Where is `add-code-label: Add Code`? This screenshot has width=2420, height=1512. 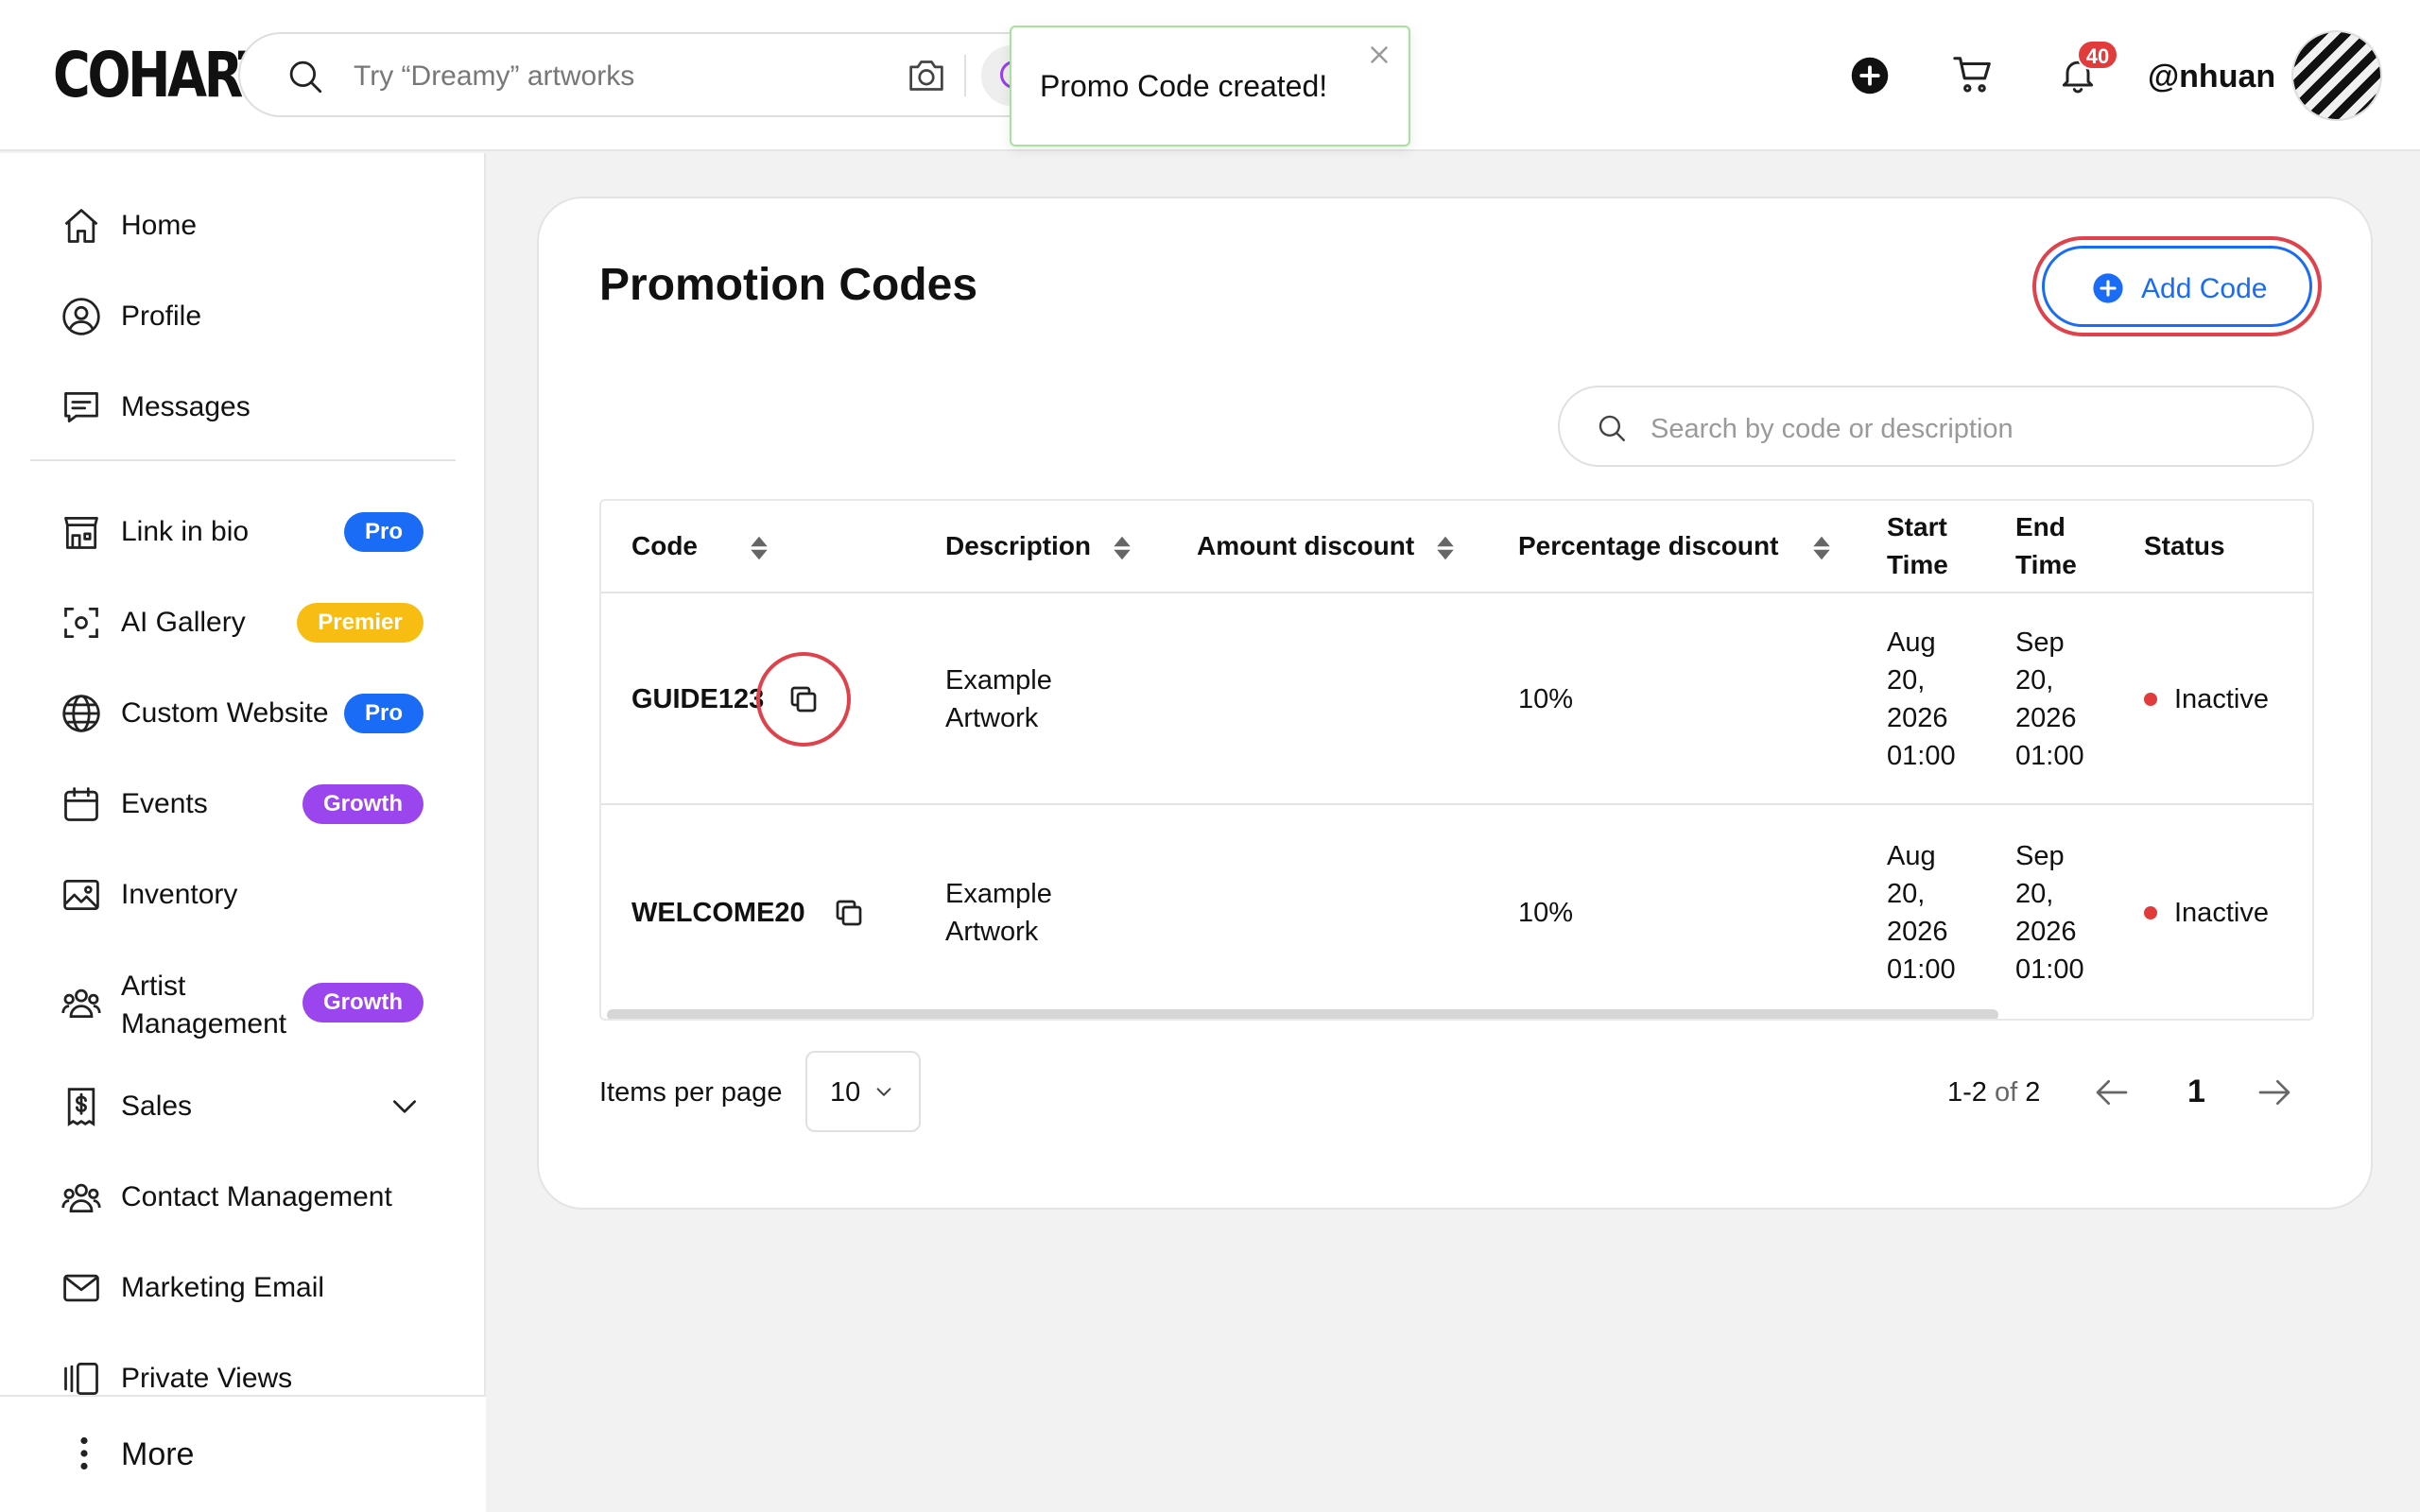
add-code-label: Add Code is located at coordinates (2204, 288).